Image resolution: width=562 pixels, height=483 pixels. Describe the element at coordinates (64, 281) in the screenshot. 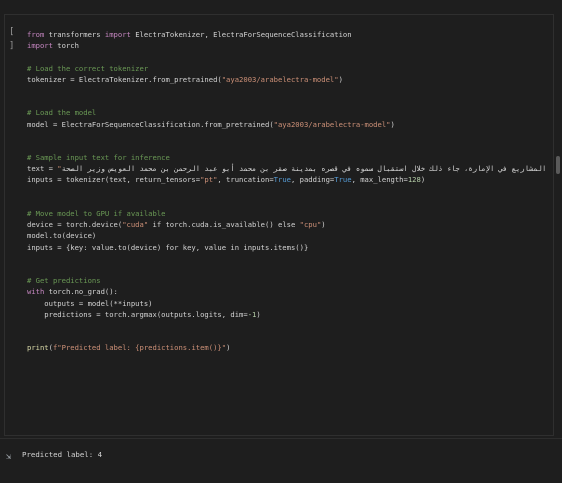

I see `code-comment: # Get predictions` at that location.